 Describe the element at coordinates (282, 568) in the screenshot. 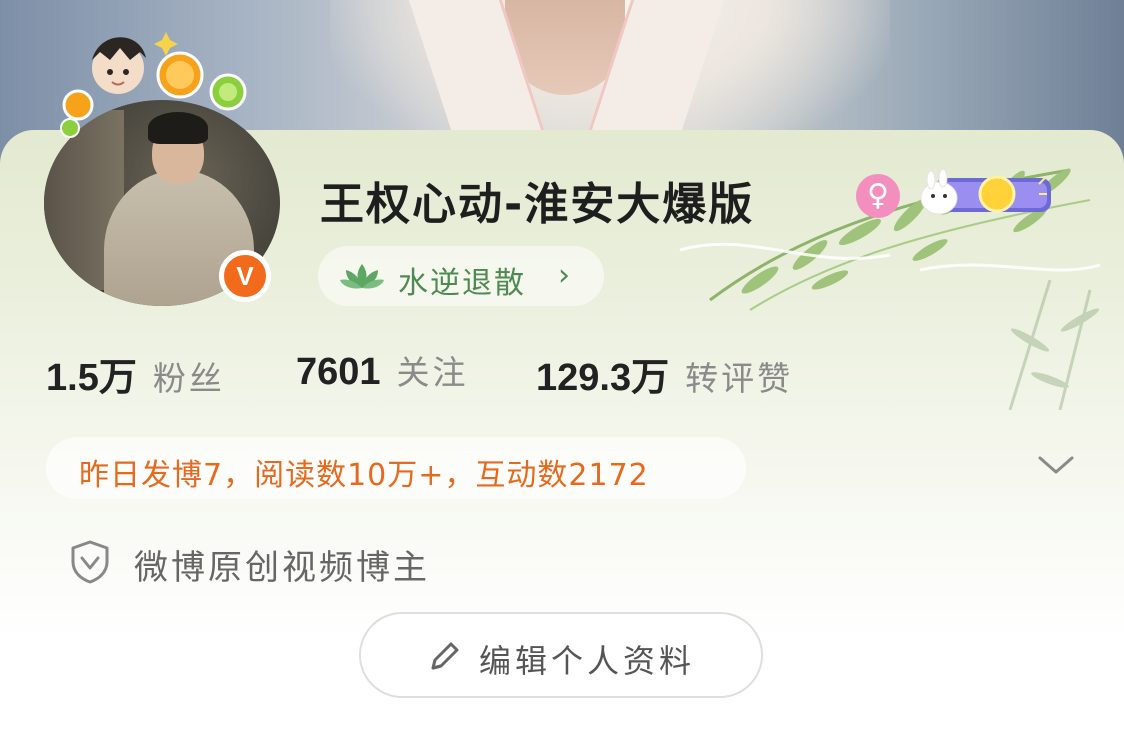

I see `verification-text: 微博原创视频博主` at that location.